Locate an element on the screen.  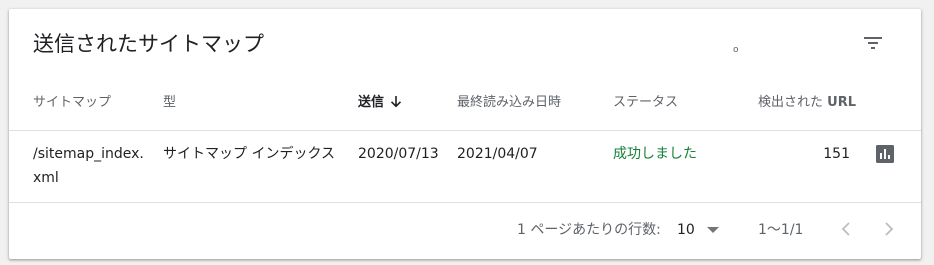
chevron-left-icon is located at coordinates (845, 229).